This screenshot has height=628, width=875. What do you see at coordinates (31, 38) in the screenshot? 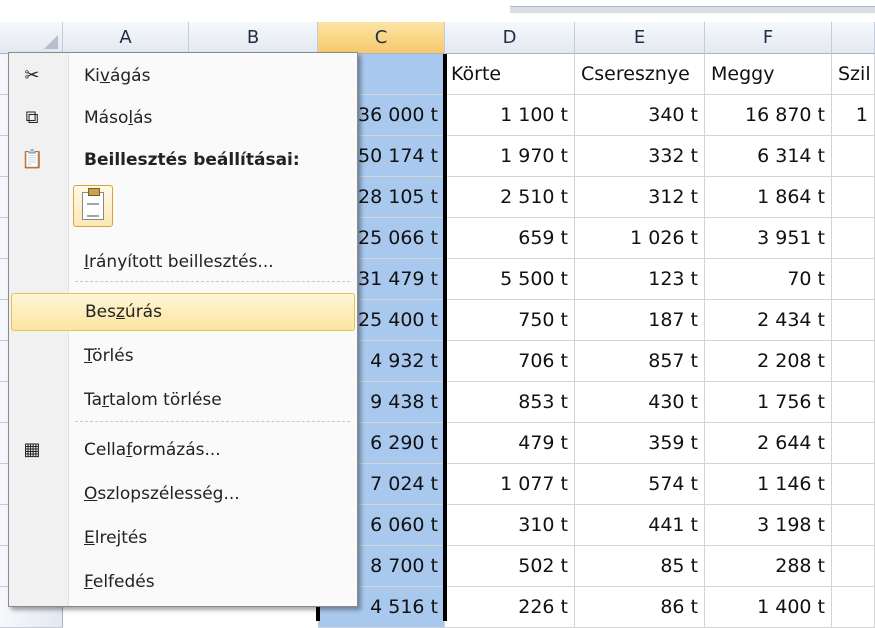
I see `select-all-corner` at bounding box center [31, 38].